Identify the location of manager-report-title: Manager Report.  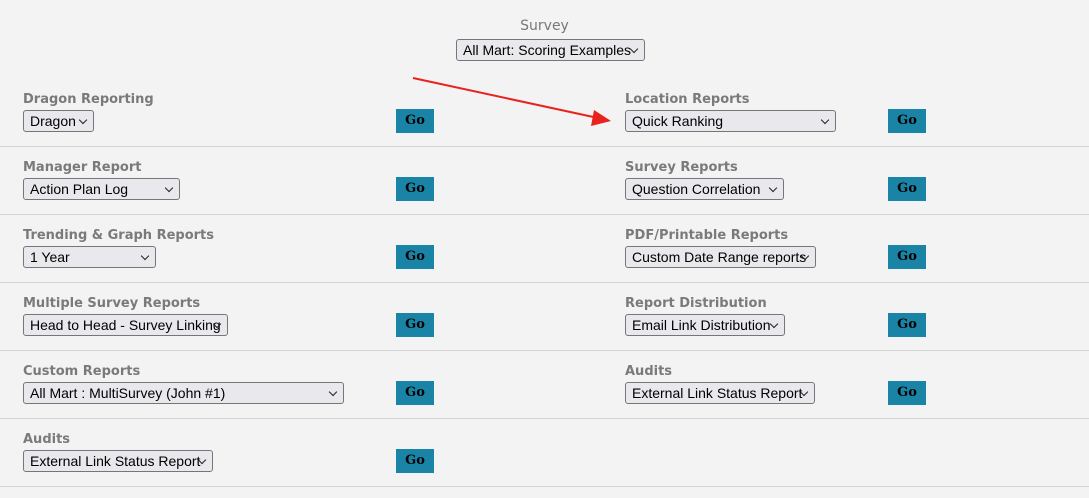
(82, 167).